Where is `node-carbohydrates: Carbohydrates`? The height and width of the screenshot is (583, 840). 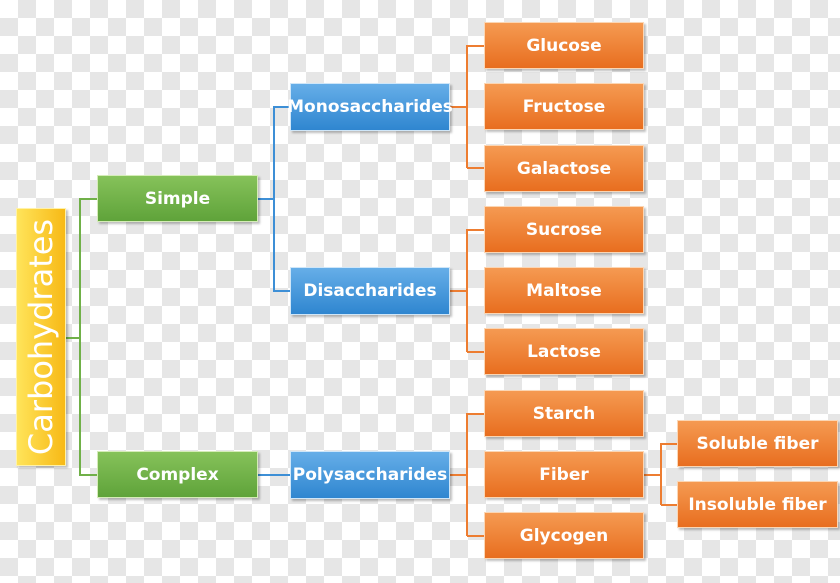 node-carbohydrates: Carbohydrates is located at coordinates (41, 337).